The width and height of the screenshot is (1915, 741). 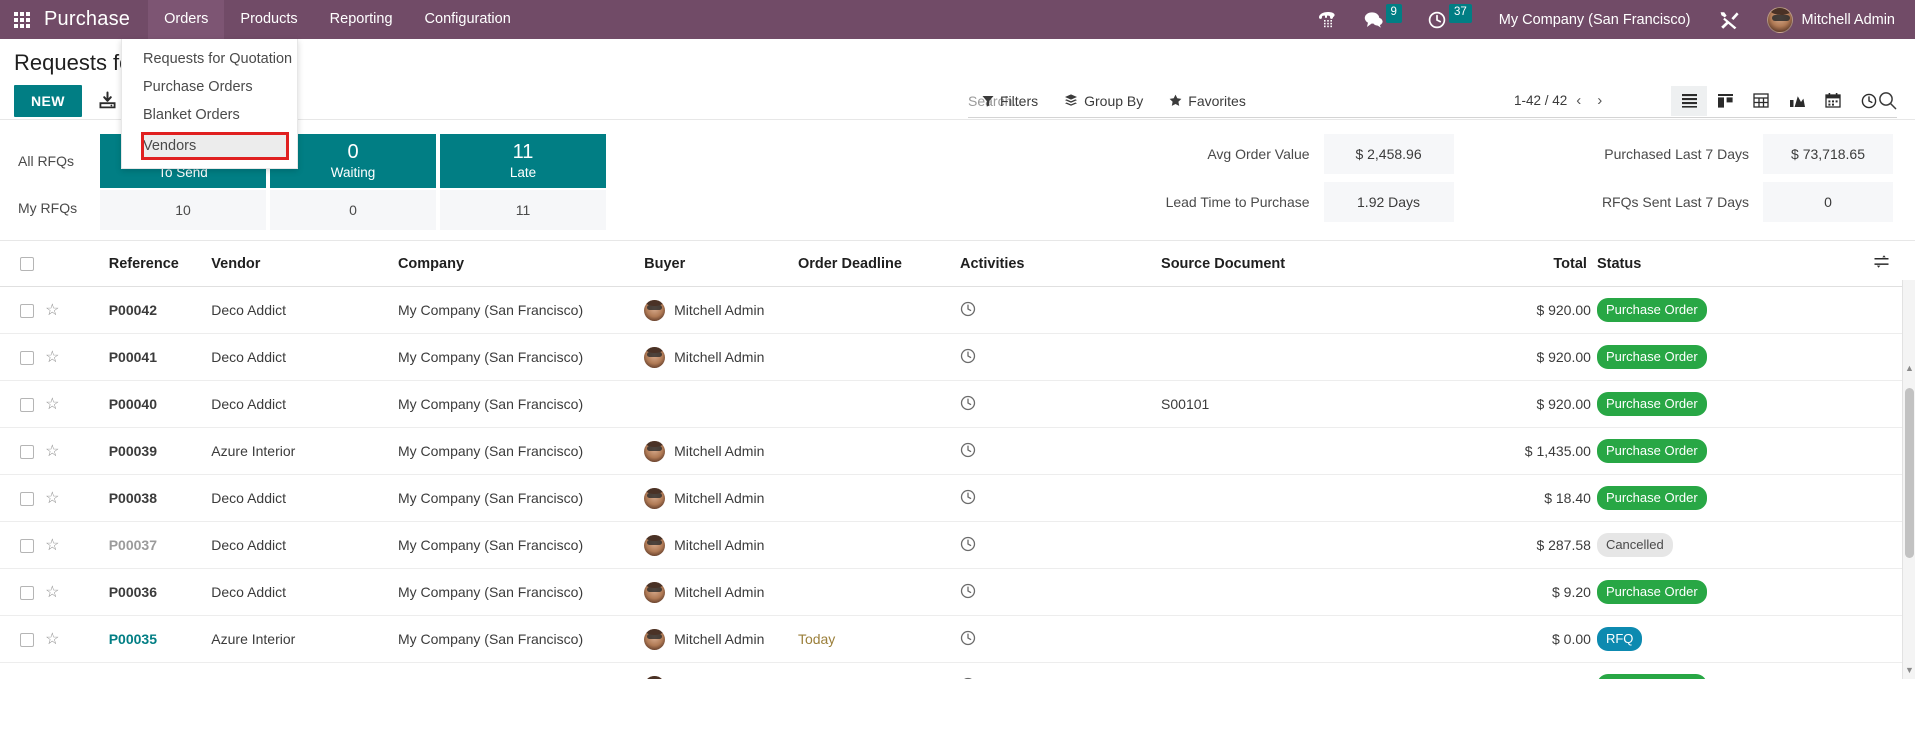 I want to click on menu-reporting: Reporting, so click(x=361, y=19).